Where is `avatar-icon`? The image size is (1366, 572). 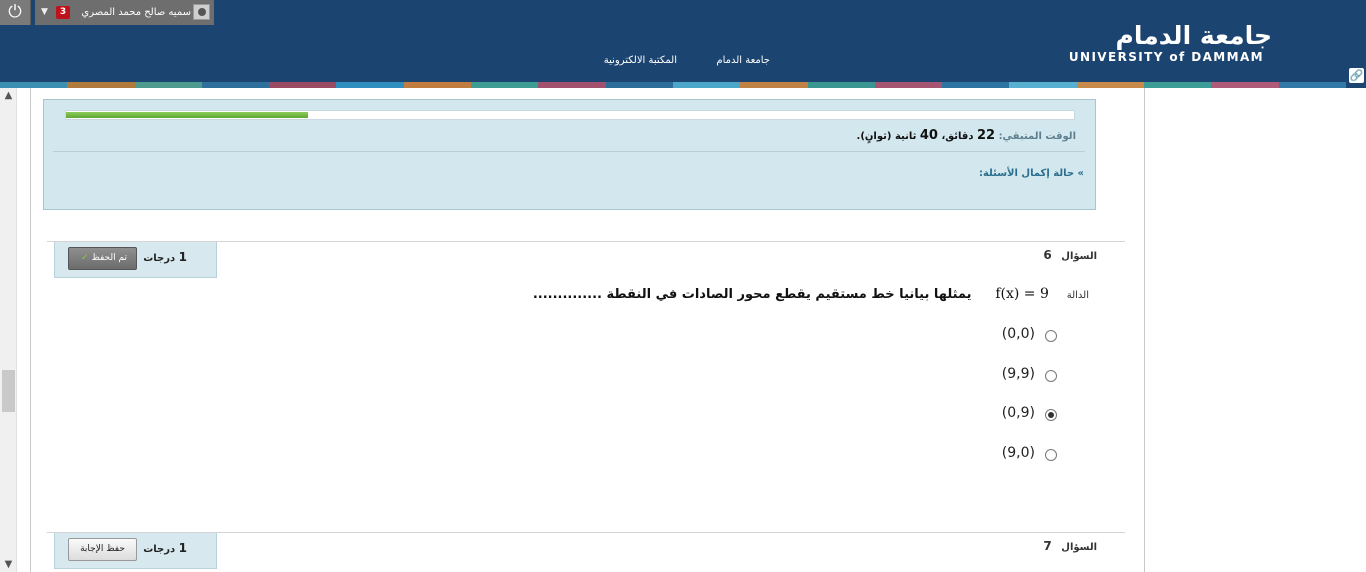
avatar-icon is located at coordinates (201, 12).